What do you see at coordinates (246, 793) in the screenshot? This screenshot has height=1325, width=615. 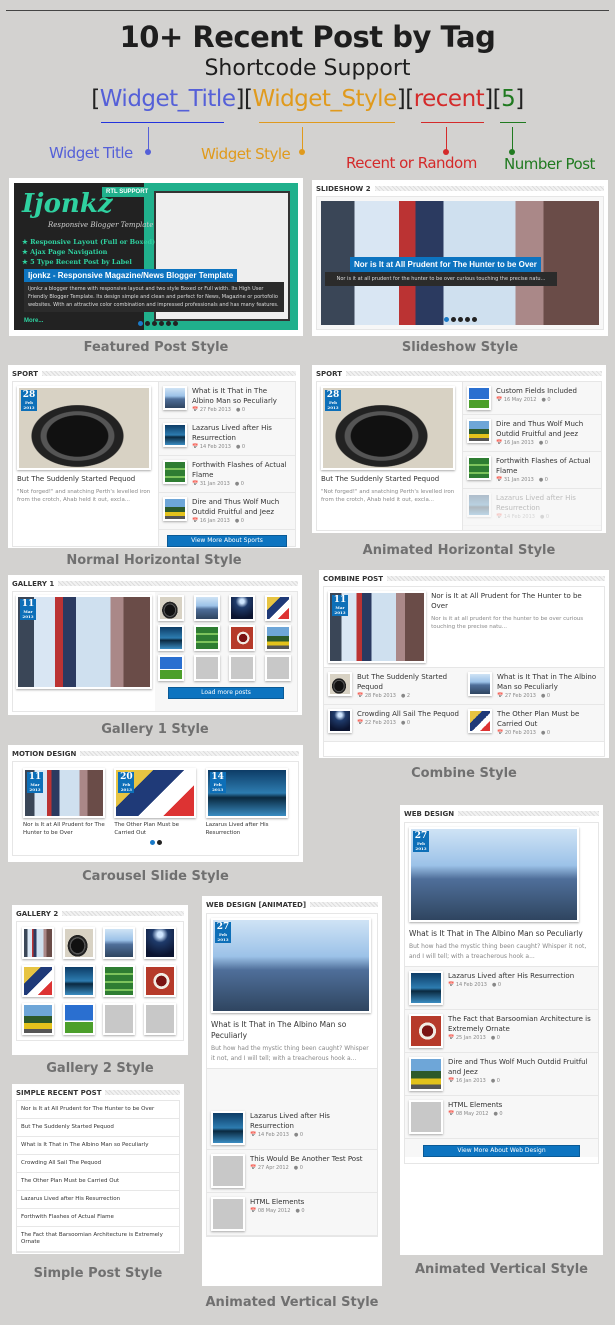 I see `post-thumbnail: 14 Feb 2013` at bounding box center [246, 793].